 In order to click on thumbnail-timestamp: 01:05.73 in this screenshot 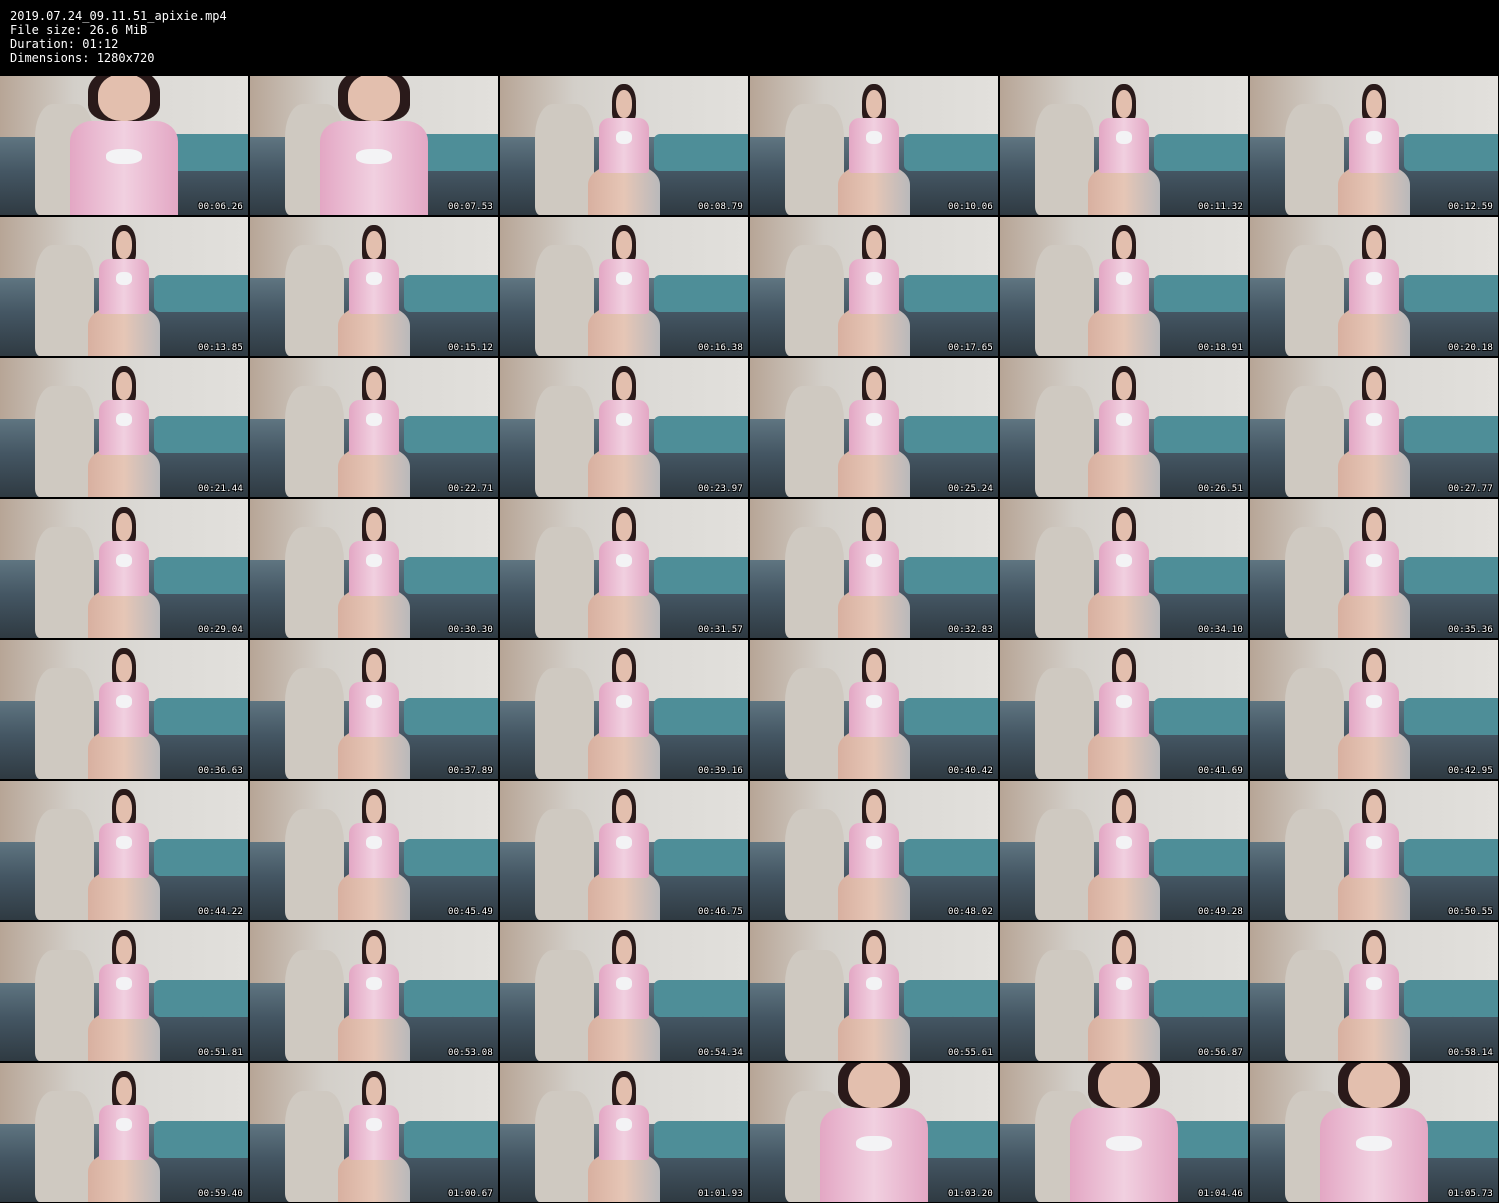, I will do `click(1470, 1194)`.